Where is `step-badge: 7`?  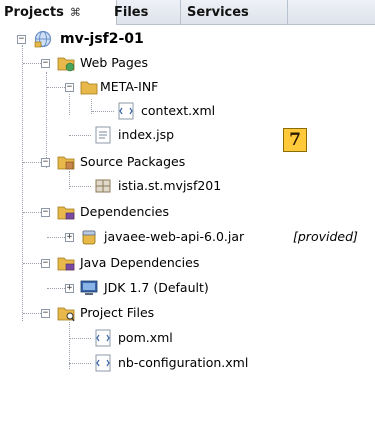
step-badge: 7 is located at coordinates (295, 140).